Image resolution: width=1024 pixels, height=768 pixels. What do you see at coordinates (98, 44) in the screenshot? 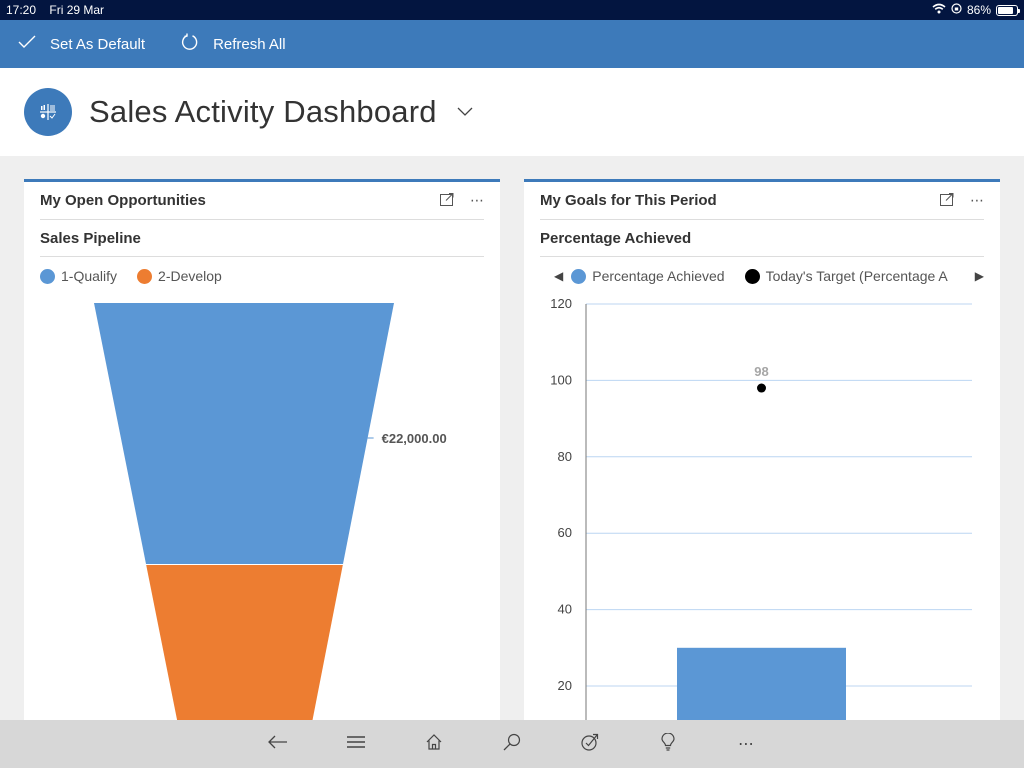
I see `set-as-default-label: Set As Default` at bounding box center [98, 44].